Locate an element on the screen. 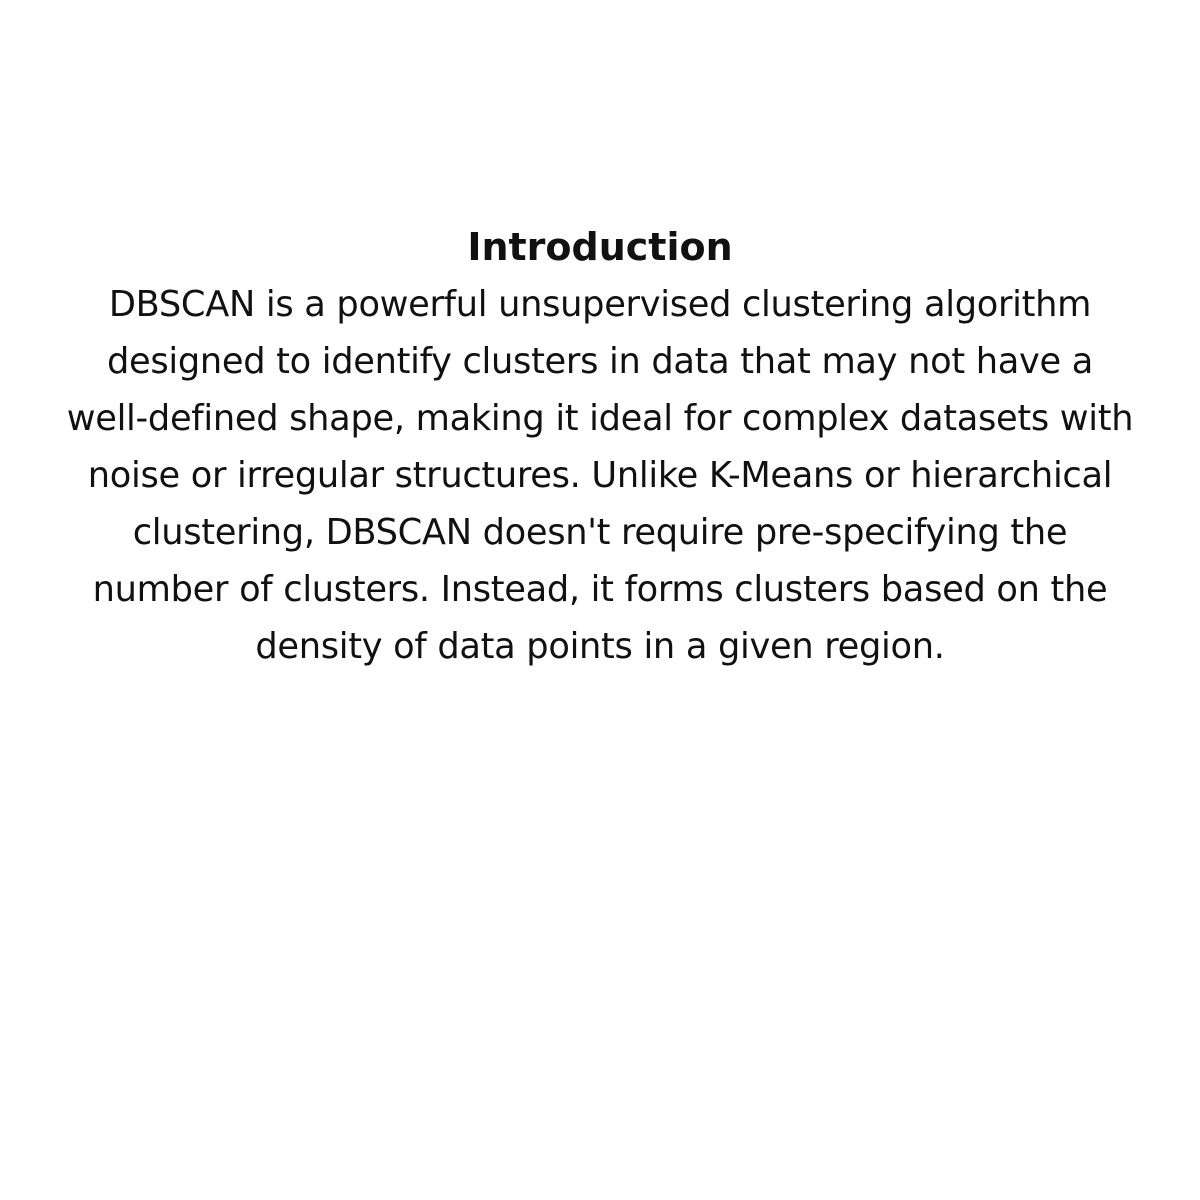  page-title: Introduction is located at coordinates (600, 247).